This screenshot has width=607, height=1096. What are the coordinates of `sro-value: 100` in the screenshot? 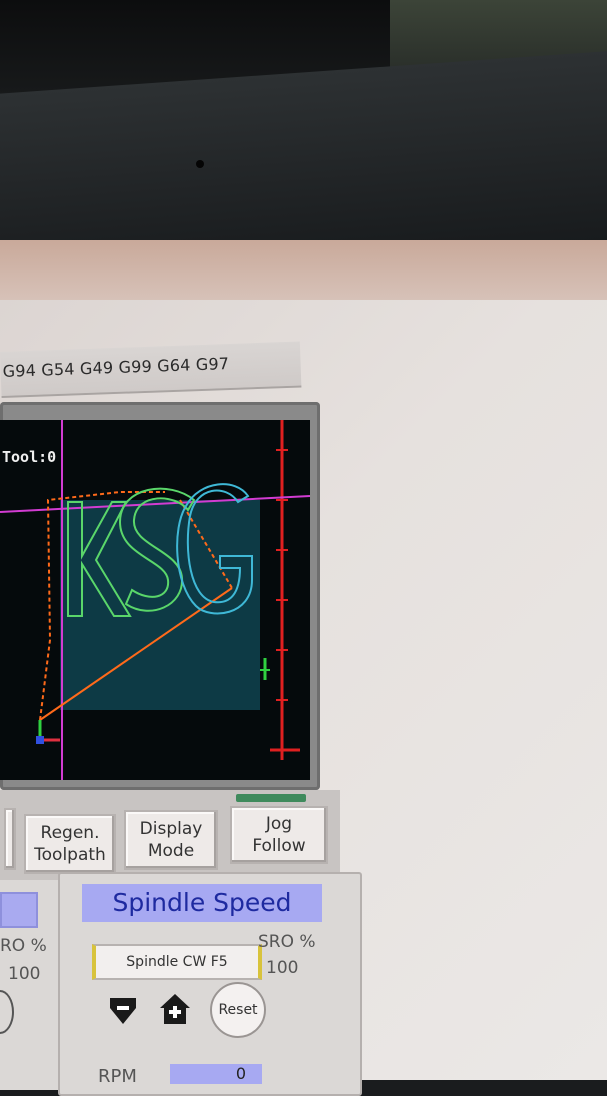 It's located at (282, 968).